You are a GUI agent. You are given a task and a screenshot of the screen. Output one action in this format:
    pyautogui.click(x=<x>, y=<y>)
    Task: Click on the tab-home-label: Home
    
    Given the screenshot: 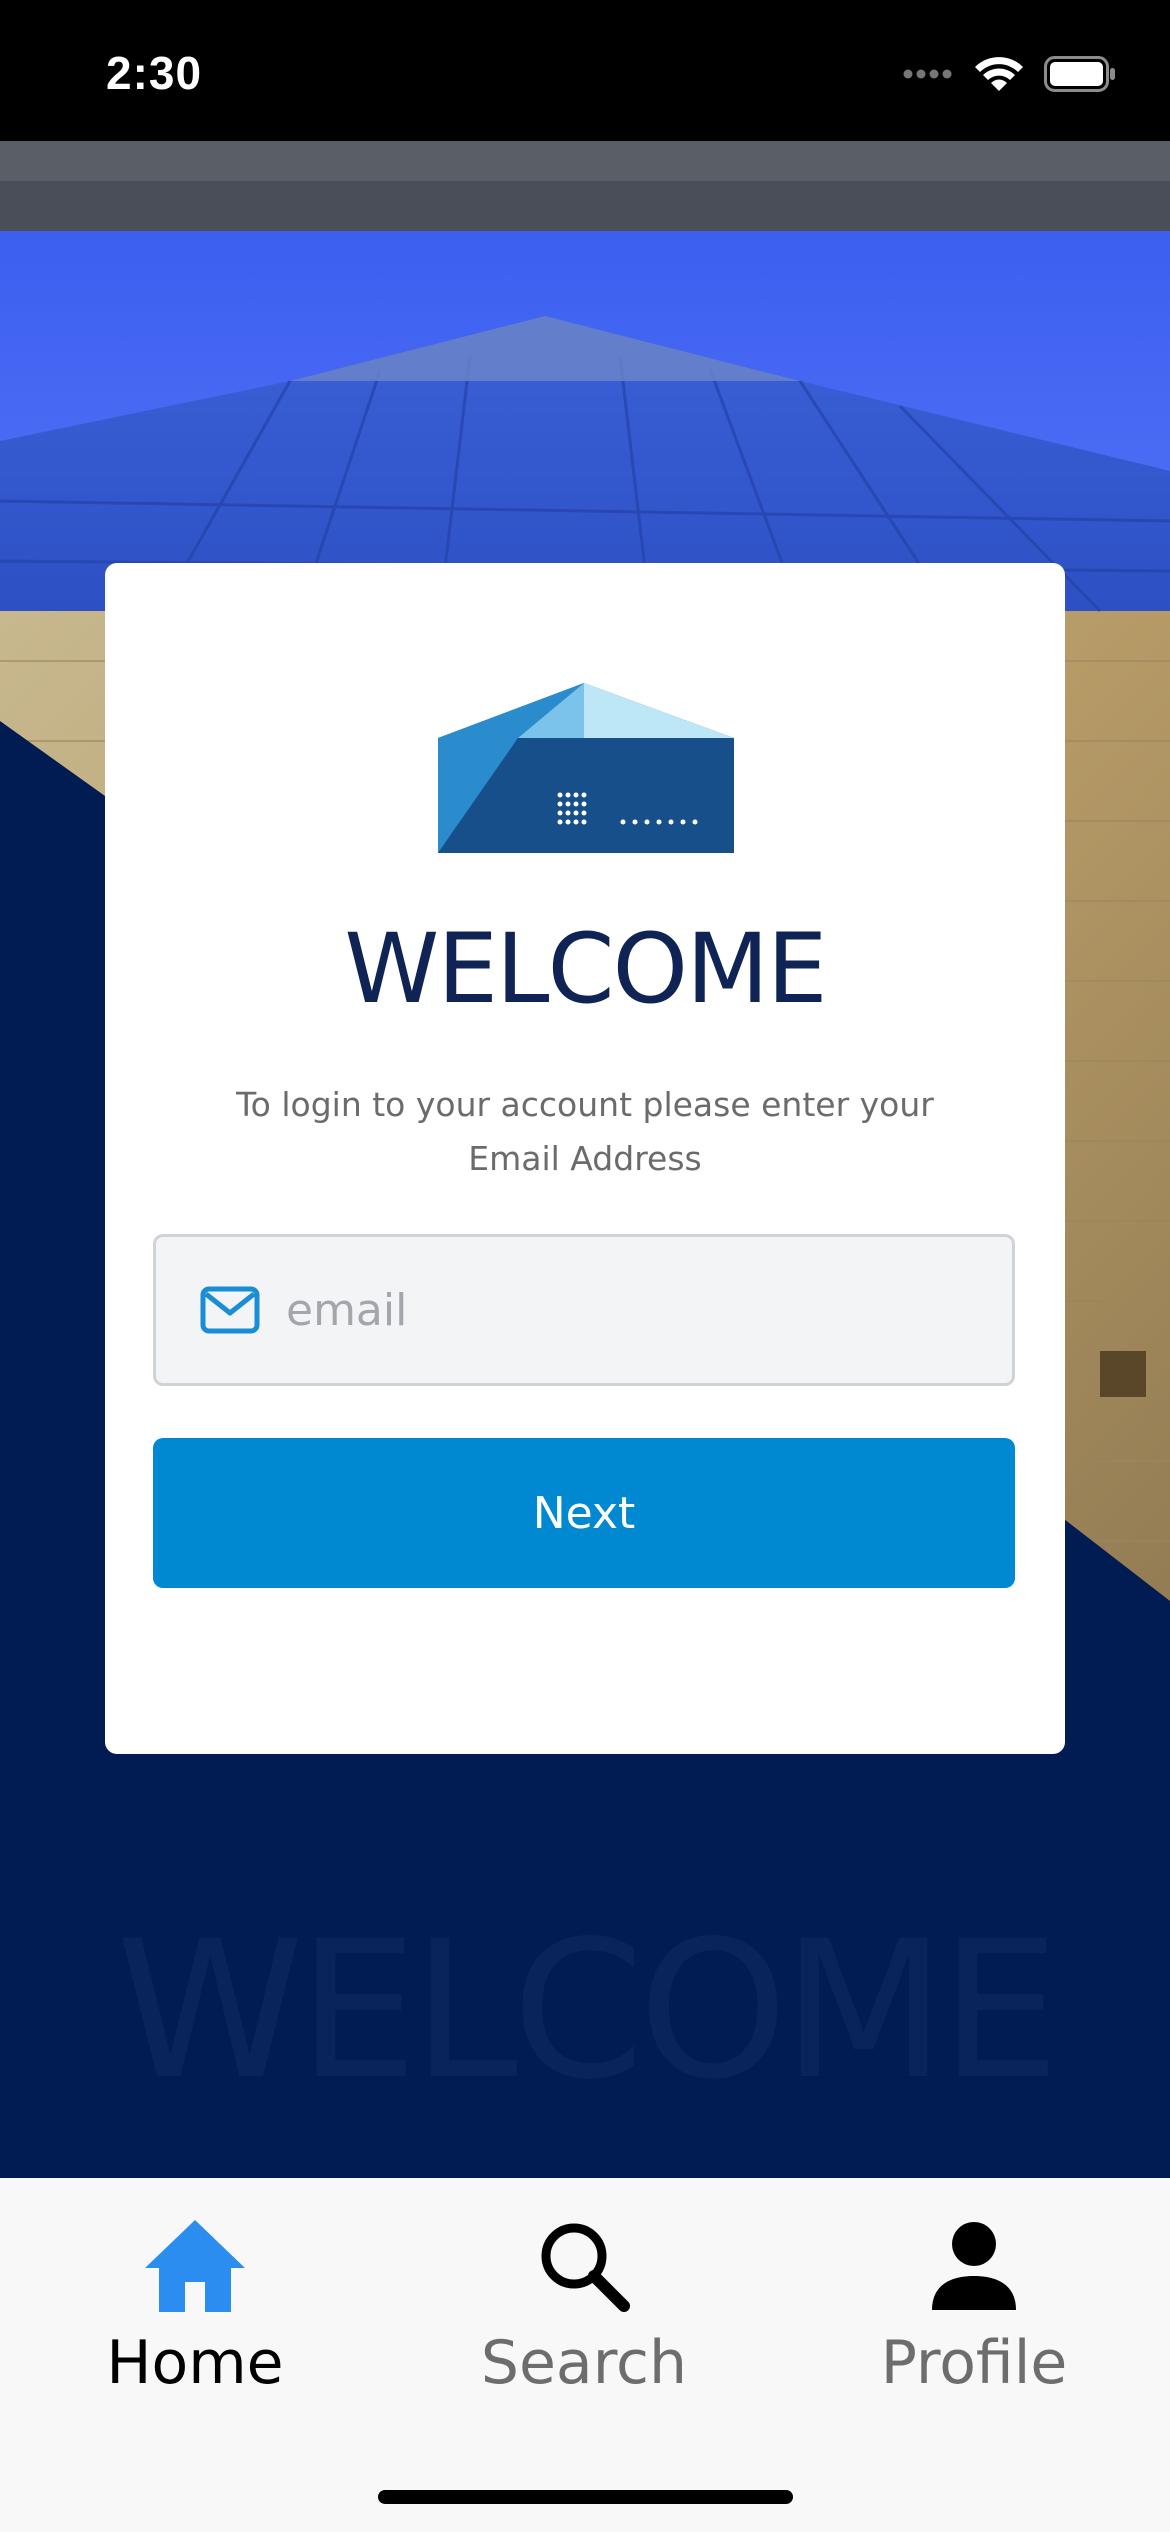 What is the action you would take?
    pyautogui.click(x=195, y=2363)
    